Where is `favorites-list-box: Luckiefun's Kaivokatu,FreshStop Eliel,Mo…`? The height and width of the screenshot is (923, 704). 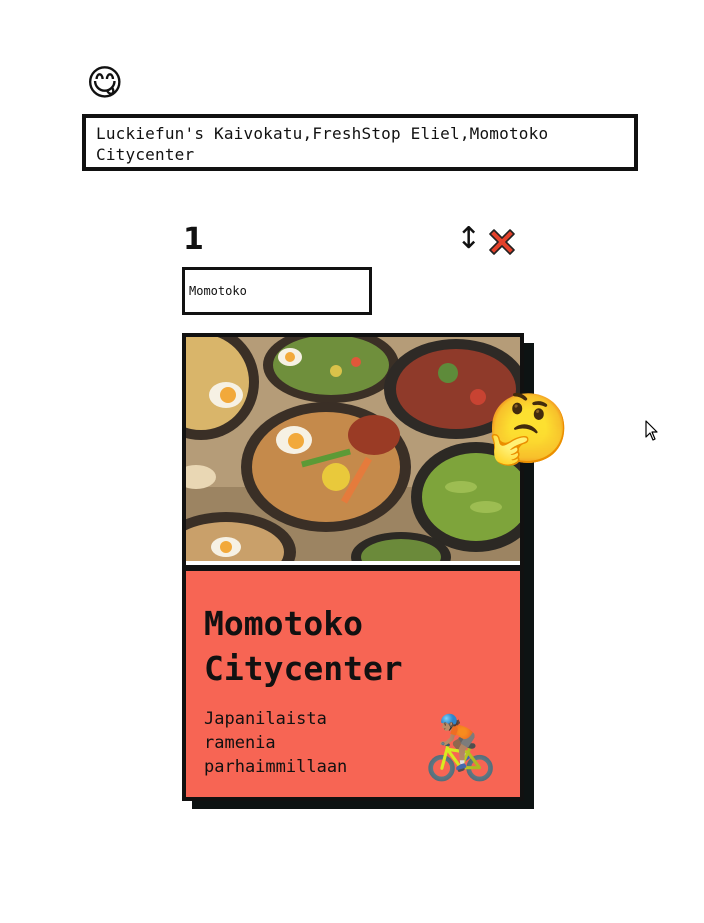
favorites-list-box: Luckiefun's Kaivokatu,FreshStop Eliel,Mo… is located at coordinates (360, 142).